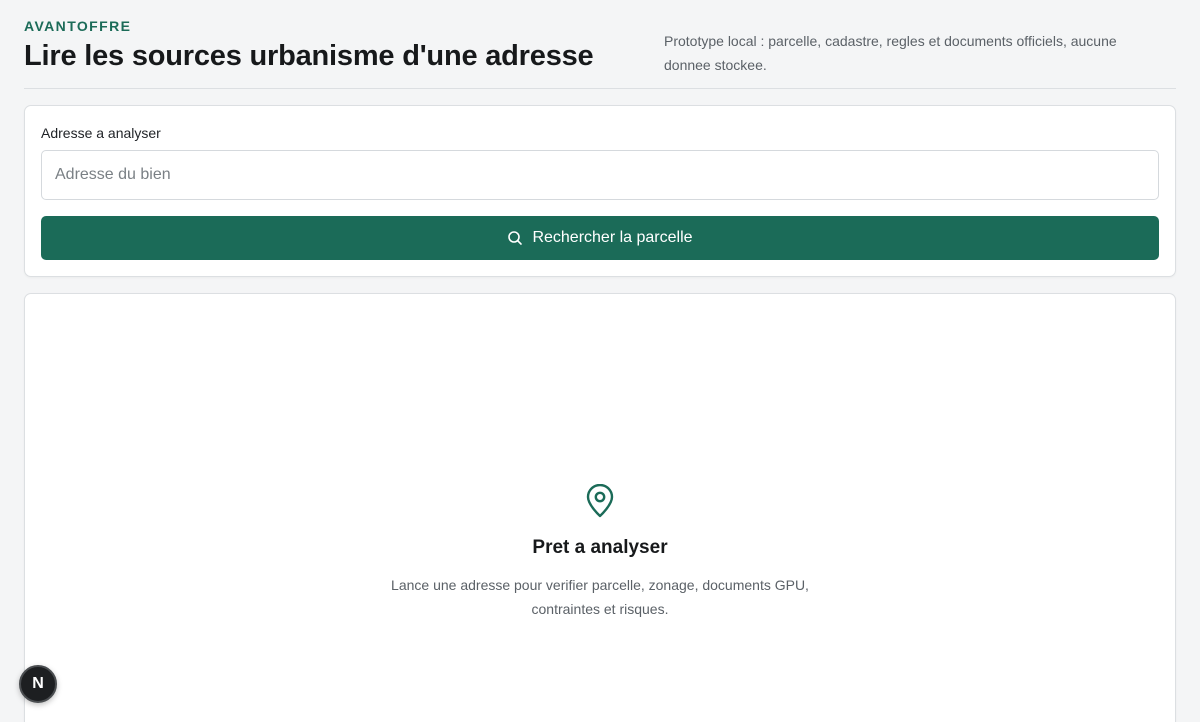 This screenshot has width=1200, height=722. I want to click on page-title: Lire les sources urbanisme d'une adresse, so click(309, 56).